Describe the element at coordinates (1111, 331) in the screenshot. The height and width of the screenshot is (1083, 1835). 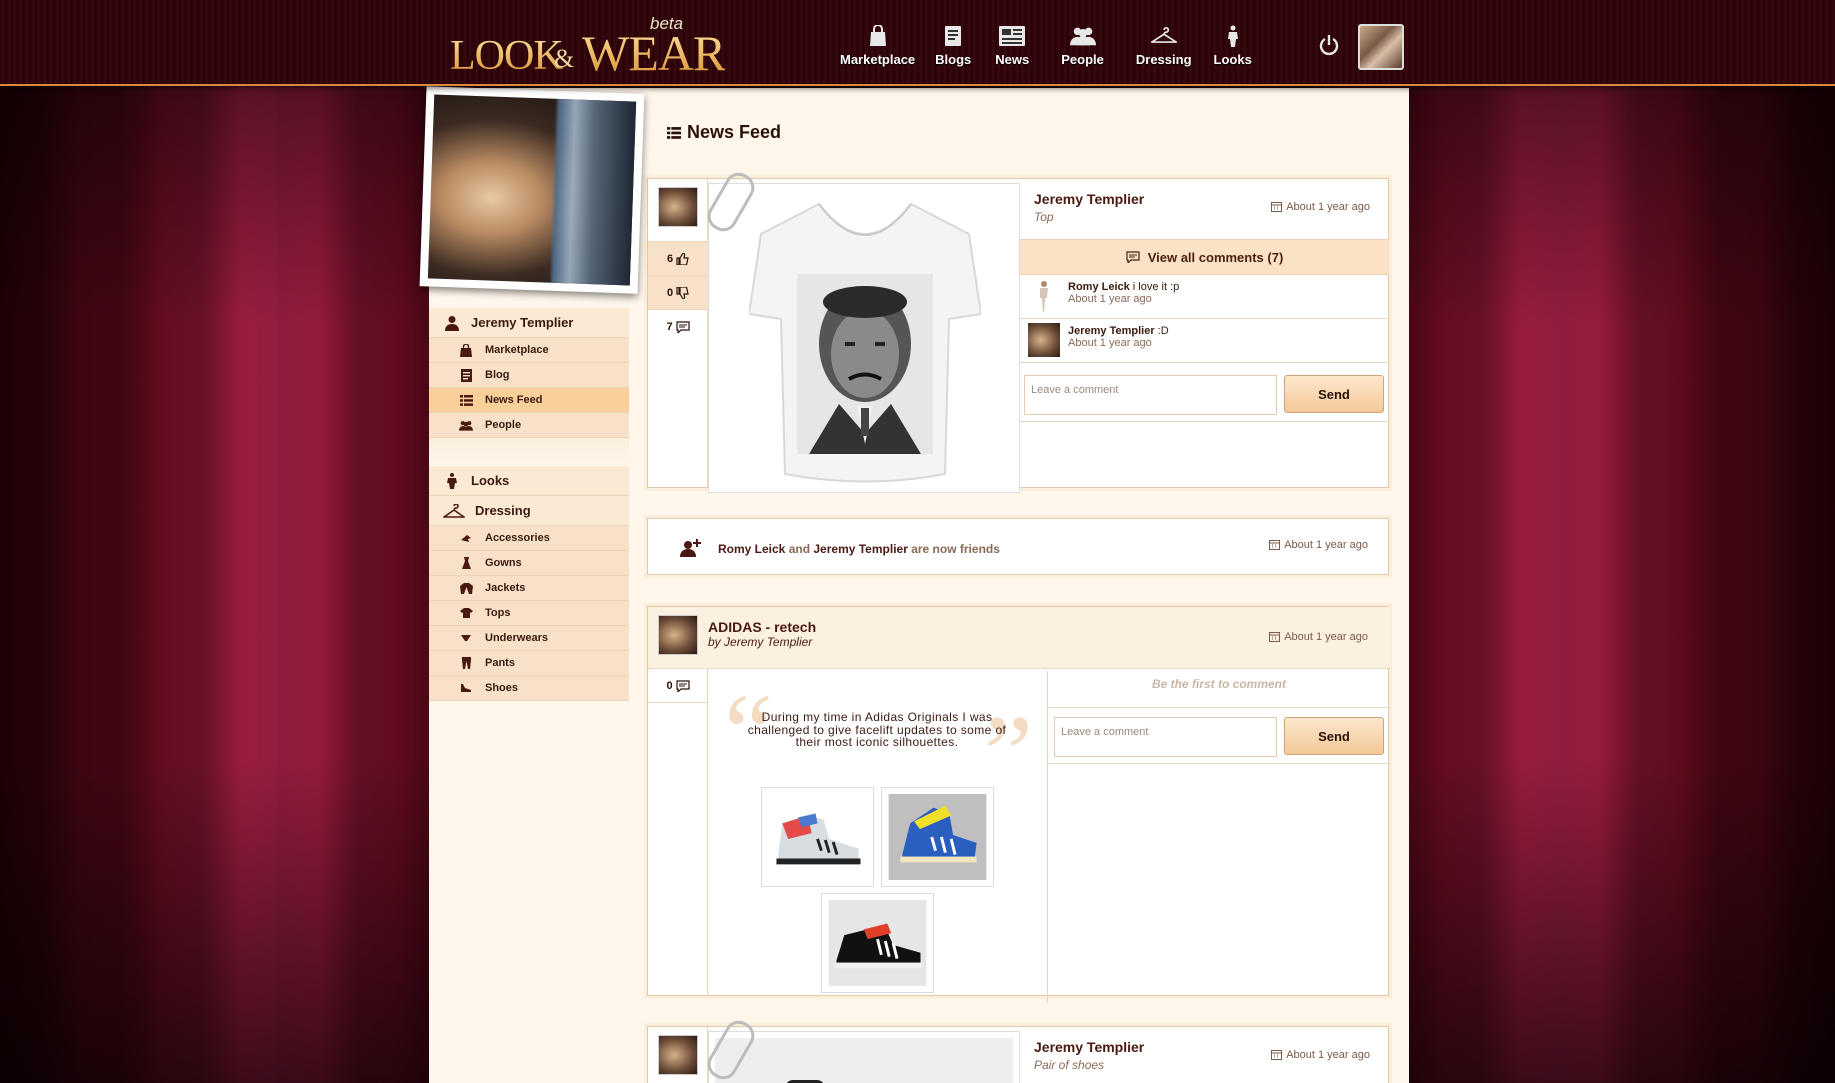
I see `commenter-name: Jeremy Templier` at that location.